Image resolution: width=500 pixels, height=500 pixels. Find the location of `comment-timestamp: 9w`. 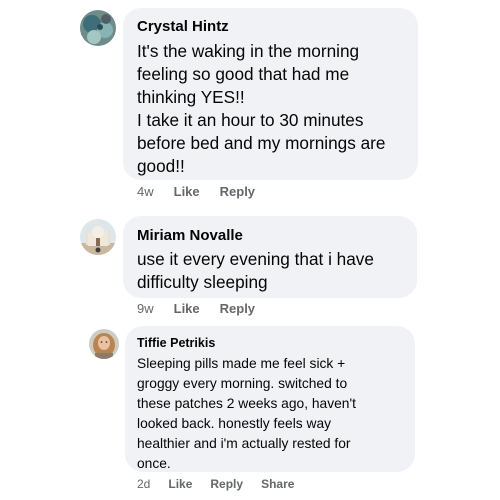

comment-timestamp: 9w is located at coordinates (145, 309).